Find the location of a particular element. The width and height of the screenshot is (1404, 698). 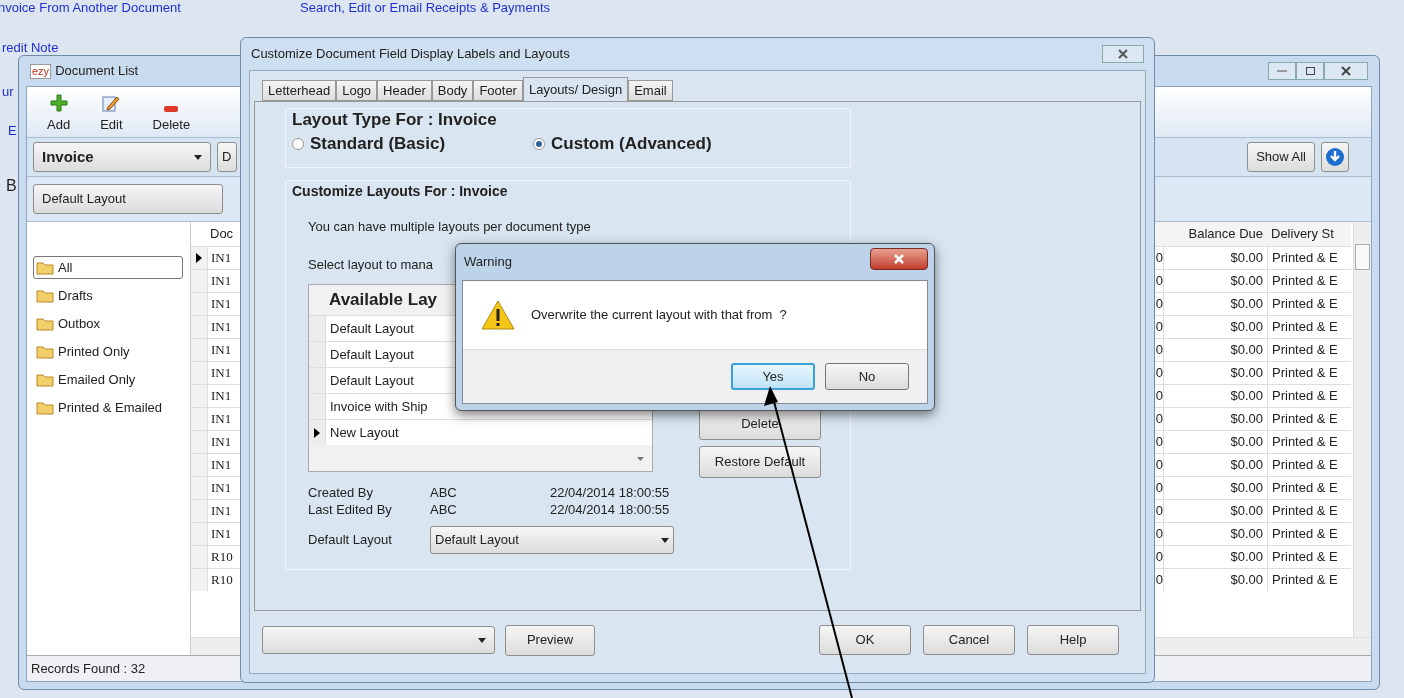

radio-option: Standard (Basic) is located at coordinates (369, 144).